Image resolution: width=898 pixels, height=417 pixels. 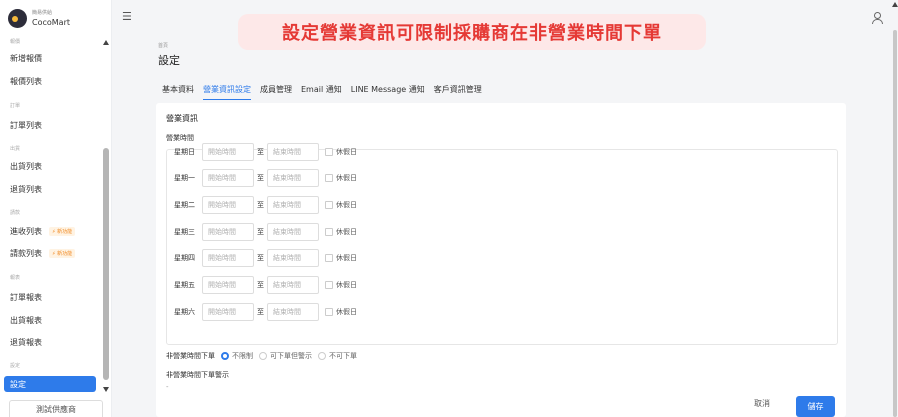 I want to click on sidebar-item-return-report: 退貨報表, so click(x=26, y=342).